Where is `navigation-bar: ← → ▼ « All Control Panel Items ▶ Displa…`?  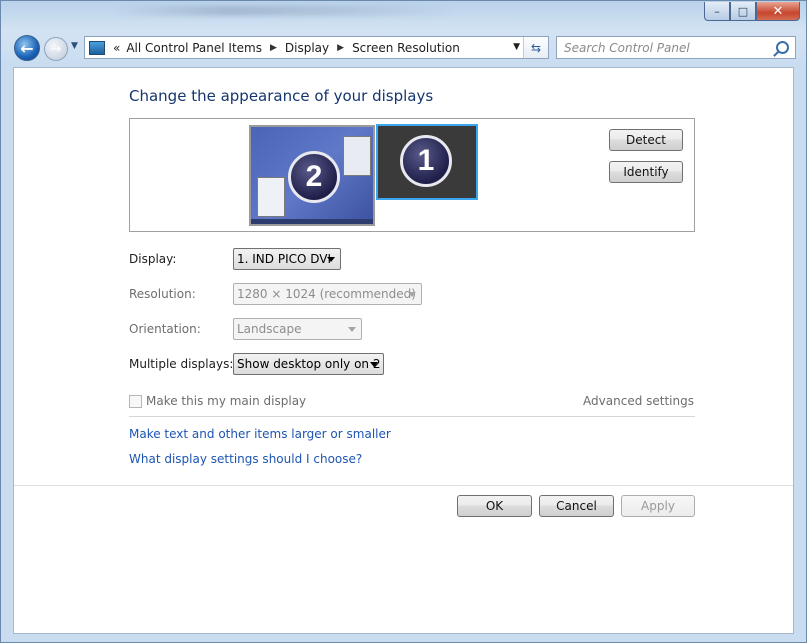 navigation-bar: ← → ▼ « All Control Panel Items ▶ Displa… is located at coordinates (403, 48).